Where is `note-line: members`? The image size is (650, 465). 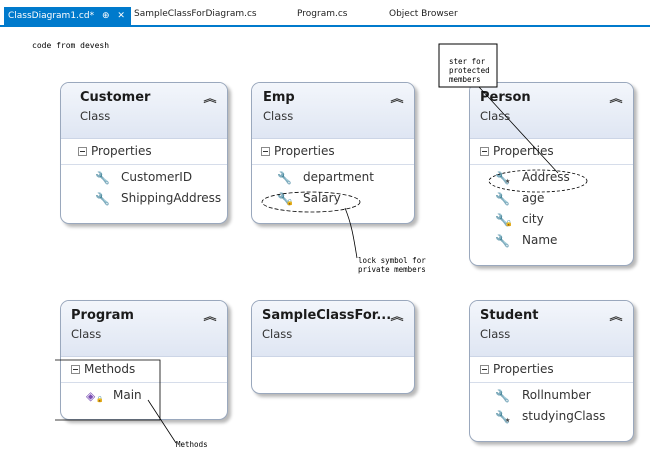
note-line: members is located at coordinates (465, 79).